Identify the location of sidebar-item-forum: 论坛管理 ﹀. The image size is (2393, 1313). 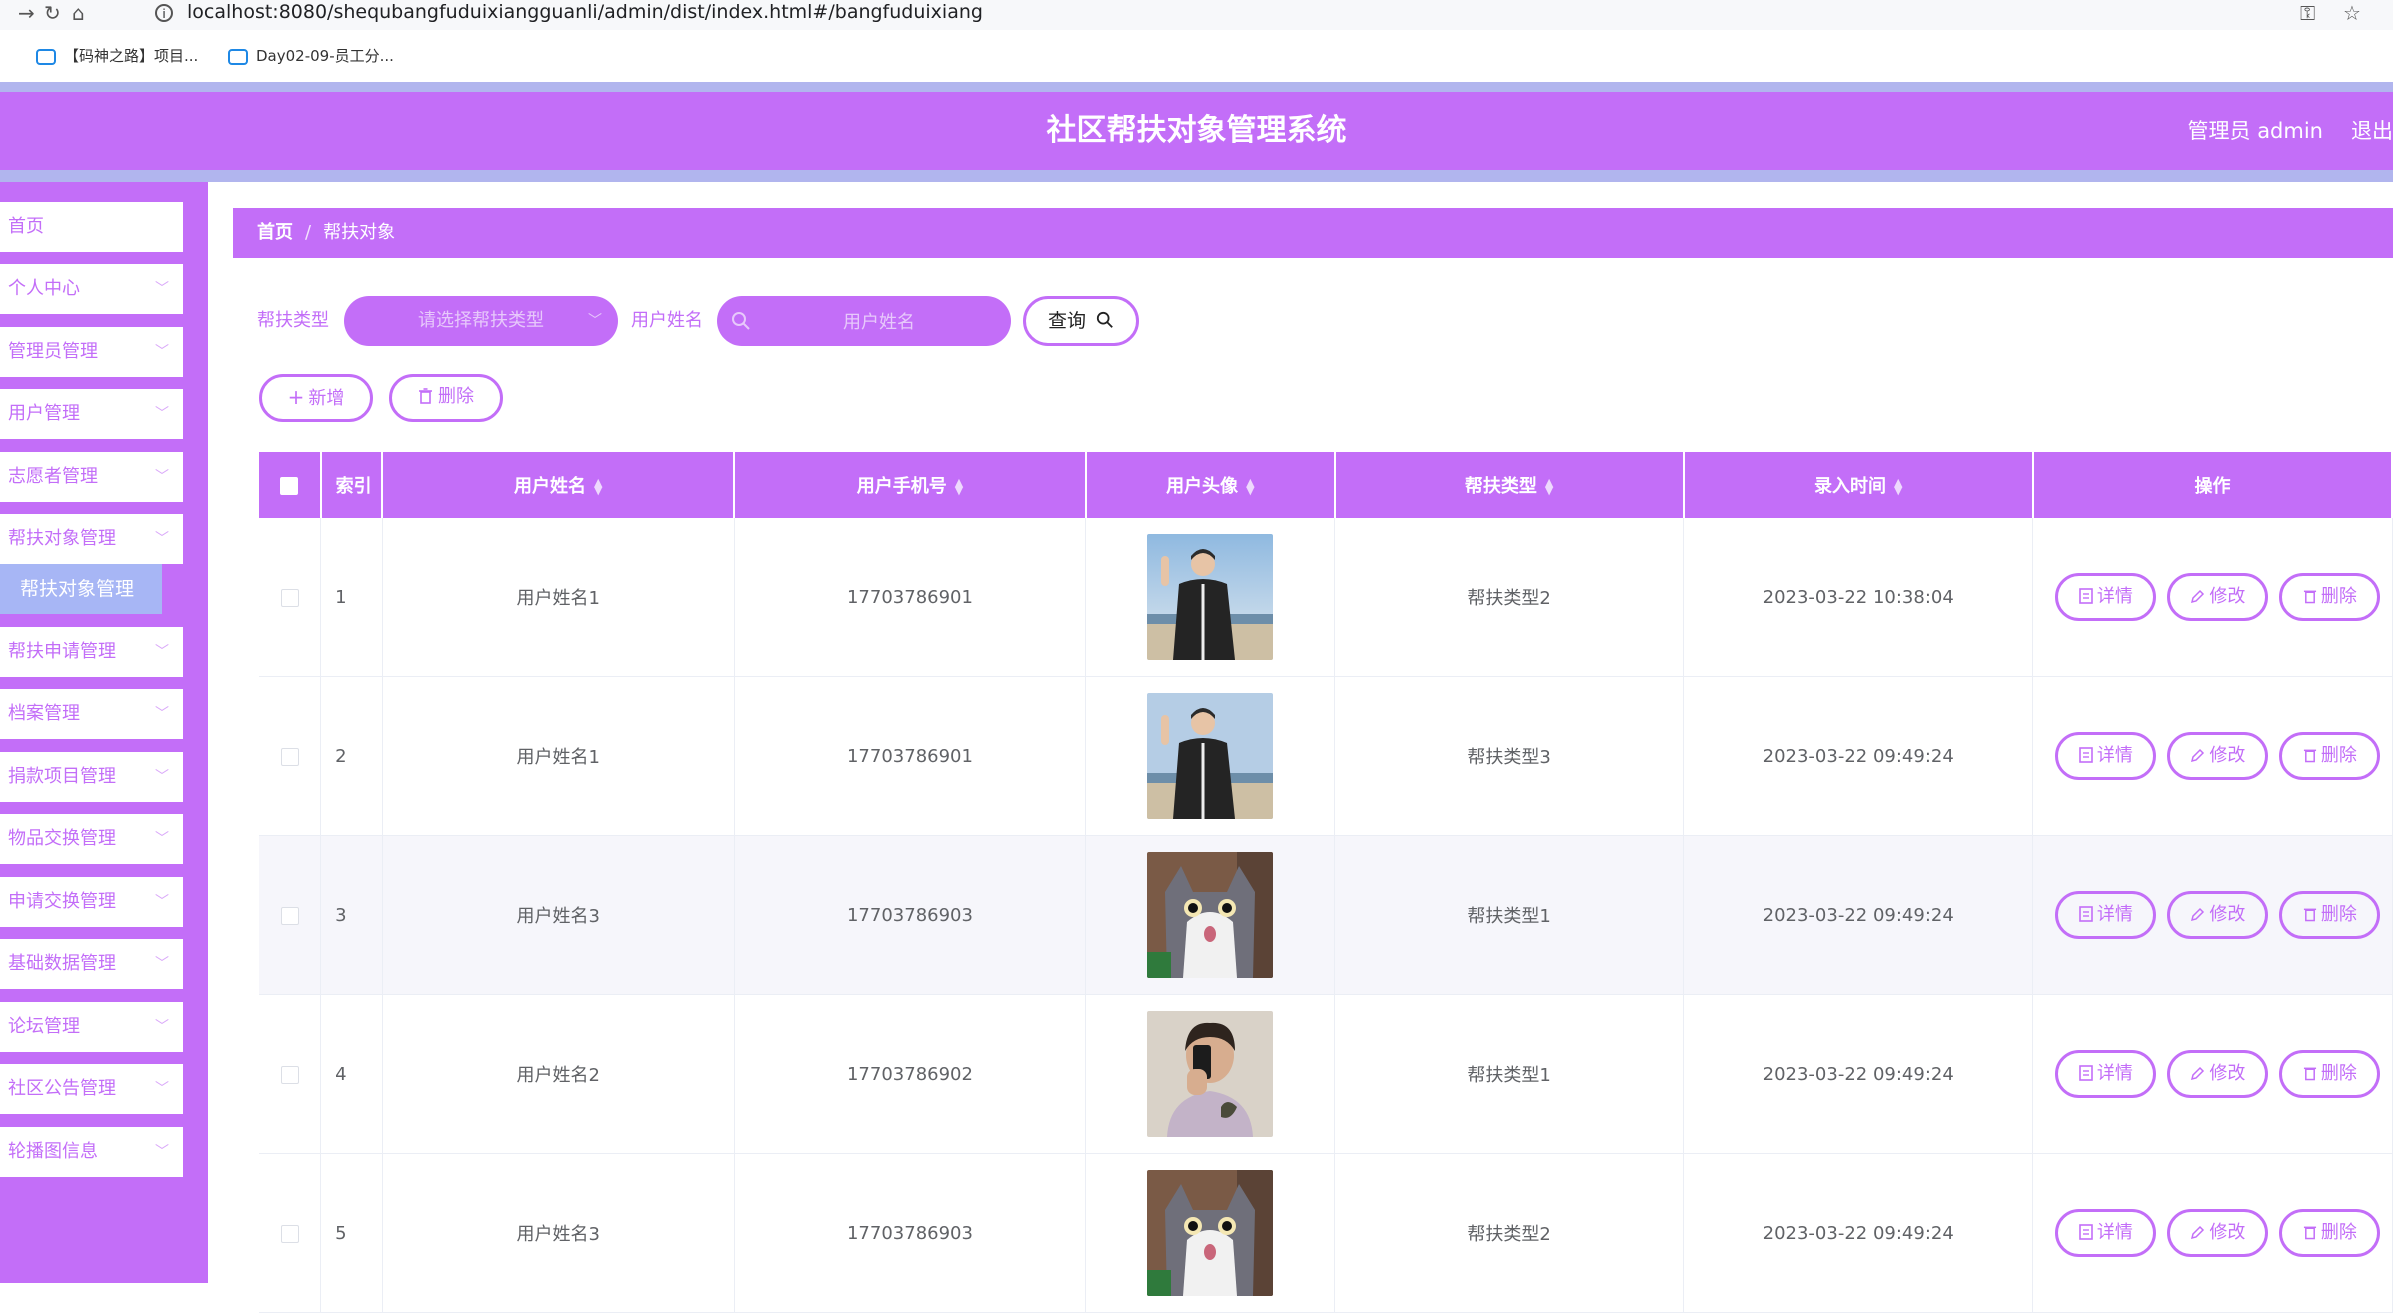
(91, 1027).